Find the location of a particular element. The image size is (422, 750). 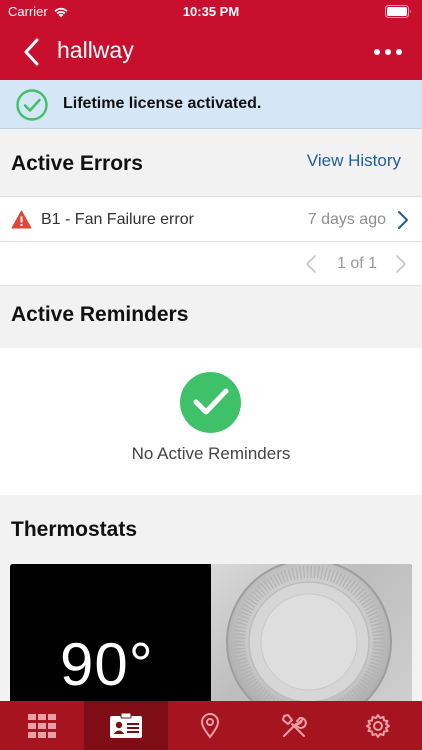

settings-gear-icon is located at coordinates (378, 725).